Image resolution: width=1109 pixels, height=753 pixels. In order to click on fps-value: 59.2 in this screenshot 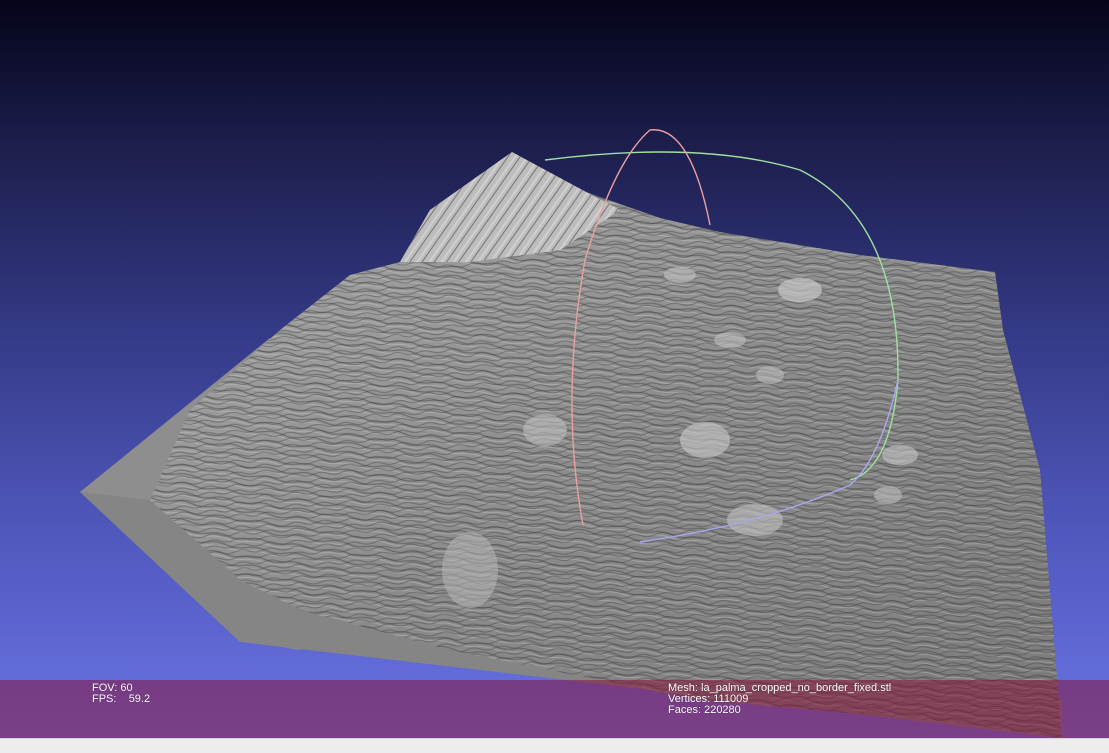, I will do `click(139, 699)`.